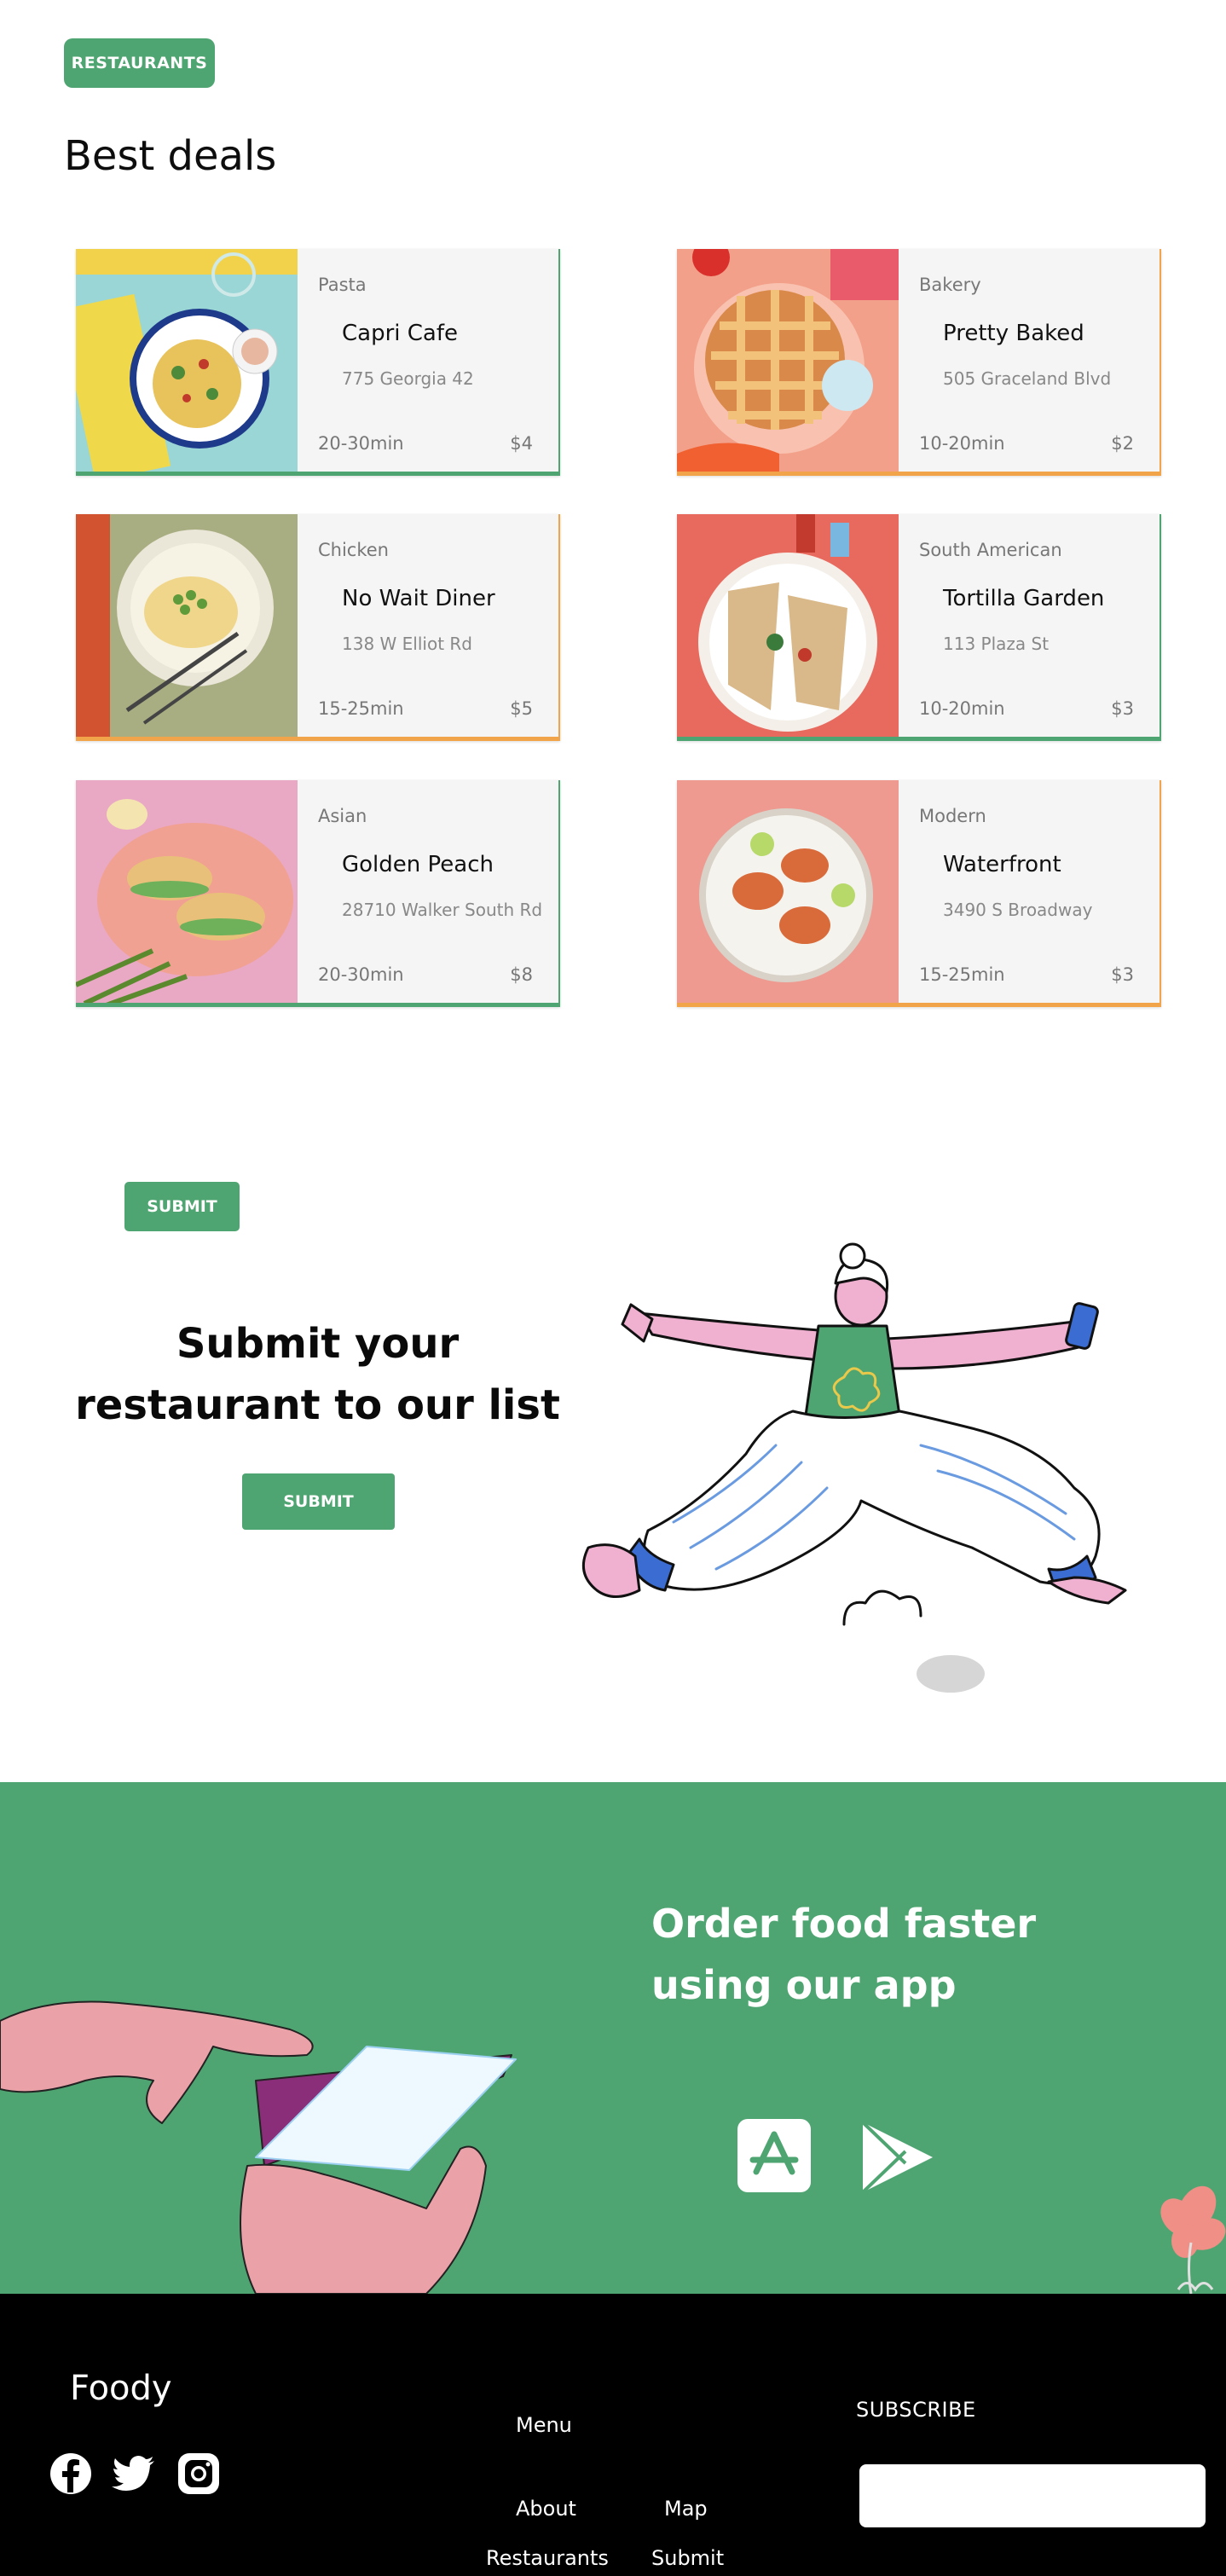  Describe the element at coordinates (317, 1375) in the screenshot. I see `submit-heading: Submit your restaurant to our list` at that location.